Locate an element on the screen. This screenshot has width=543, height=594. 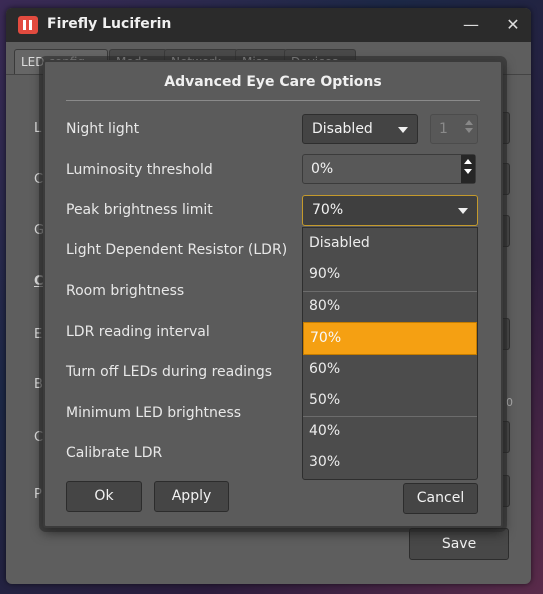
window-title: Firefly Luciferin is located at coordinates (109, 24).